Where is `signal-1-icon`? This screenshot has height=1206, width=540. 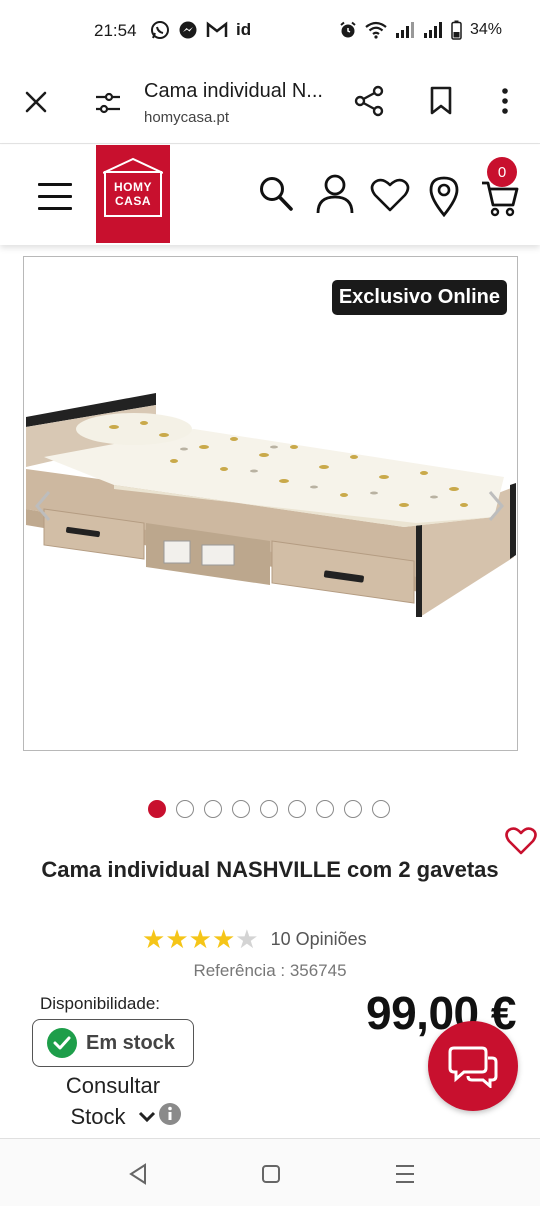 signal-1-icon is located at coordinates (404, 30).